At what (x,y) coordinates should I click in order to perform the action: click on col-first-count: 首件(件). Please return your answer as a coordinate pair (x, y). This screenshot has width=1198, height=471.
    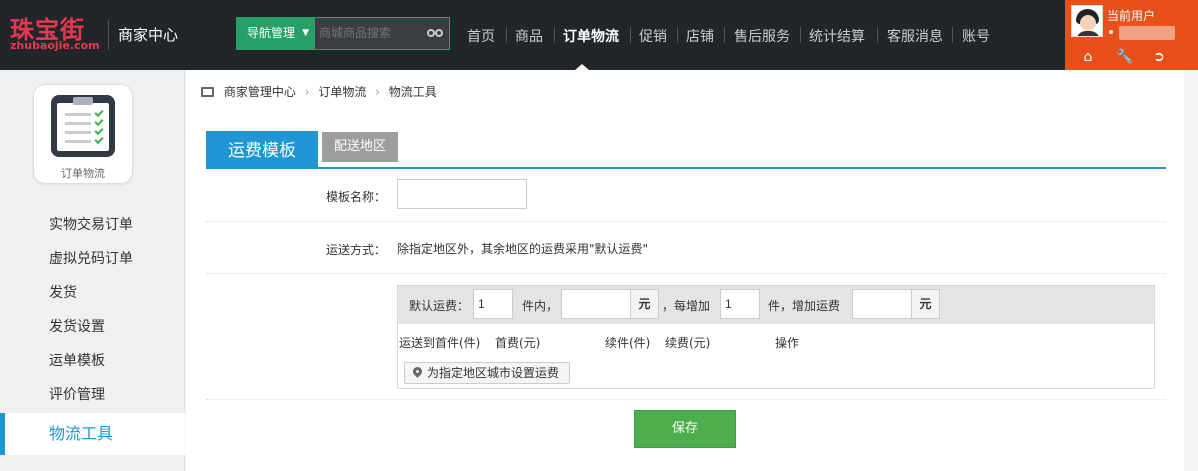
    Looking at the image, I should click on (458, 343).